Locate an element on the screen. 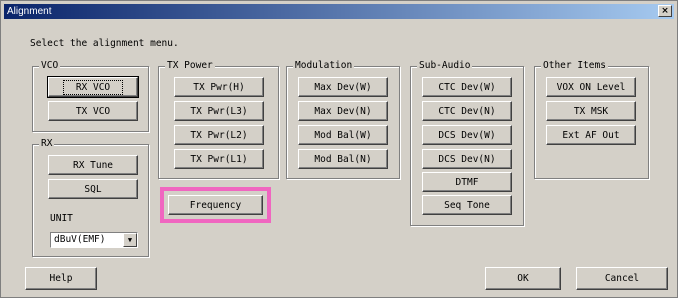 The image size is (678, 298). unit-select: dBuV(EMF) ▼ is located at coordinates (94, 240).